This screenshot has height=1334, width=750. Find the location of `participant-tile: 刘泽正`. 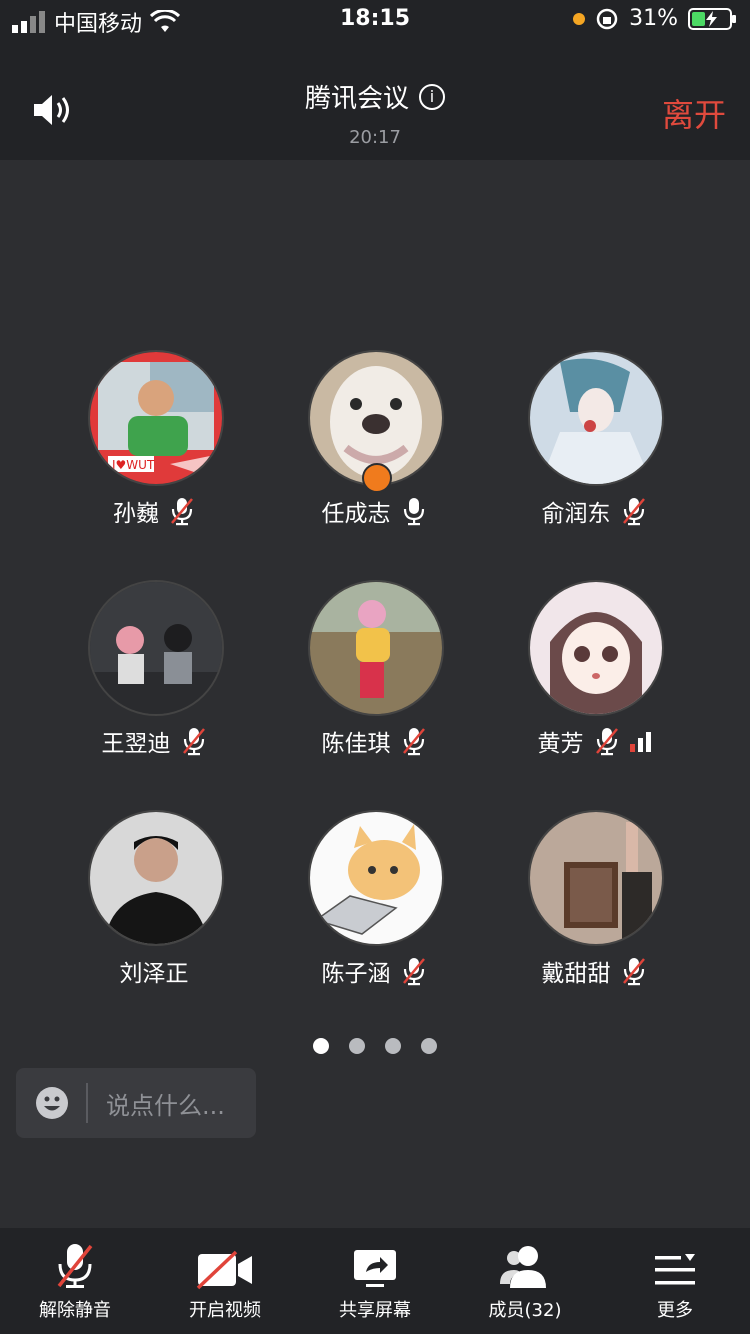

participant-tile: 刘泽正 is located at coordinates (154, 910).